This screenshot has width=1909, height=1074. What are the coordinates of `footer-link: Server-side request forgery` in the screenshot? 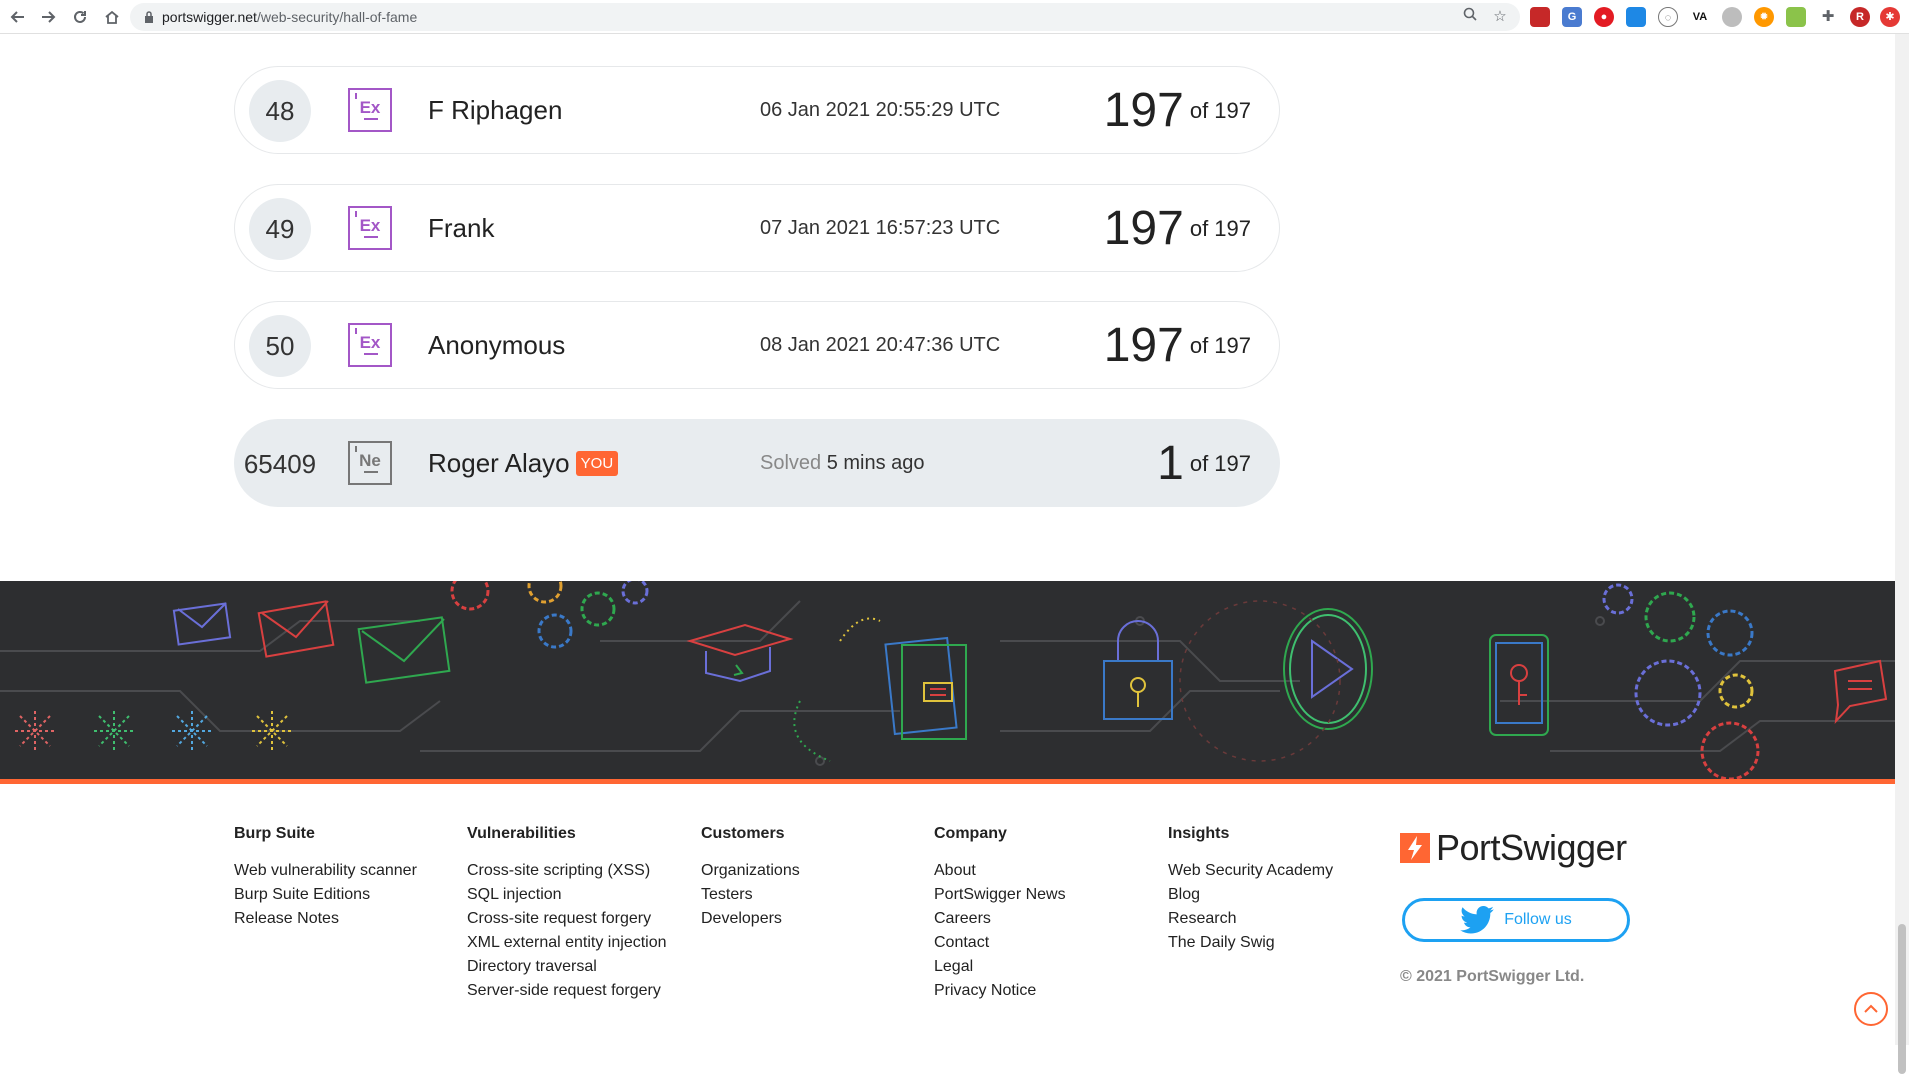 It's located at (582, 991).